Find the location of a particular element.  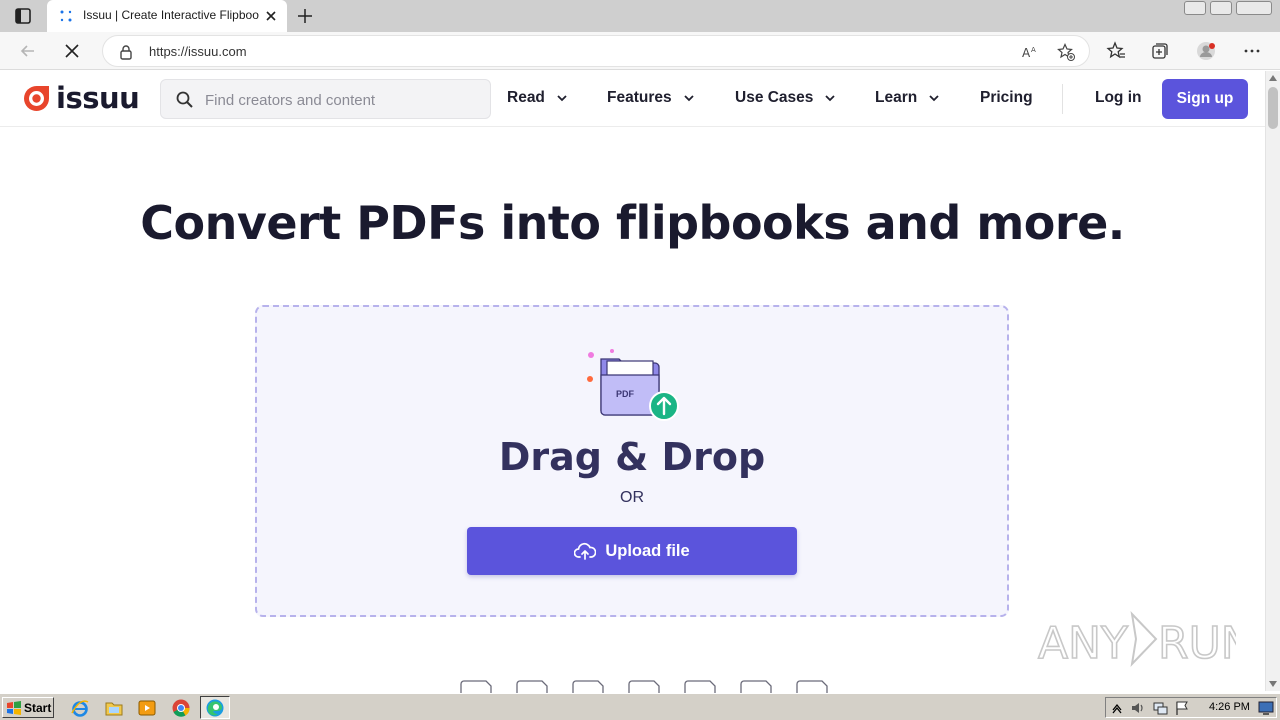

scroll-up-icon is located at coordinates (1273, 78).